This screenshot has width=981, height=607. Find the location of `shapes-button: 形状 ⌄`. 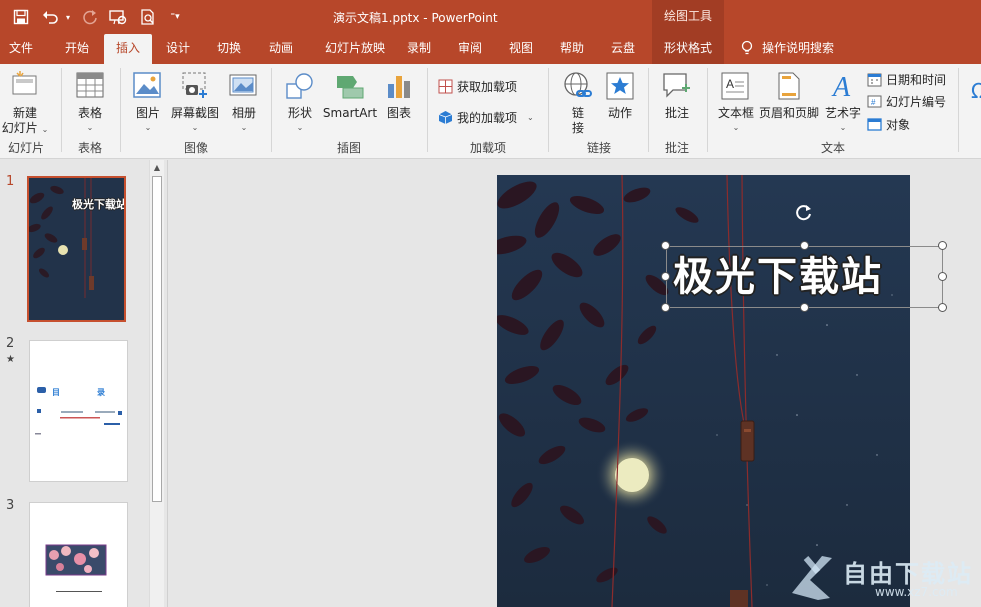

shapes-button: 形状 ⌄ is located at coordinates (300, 103).